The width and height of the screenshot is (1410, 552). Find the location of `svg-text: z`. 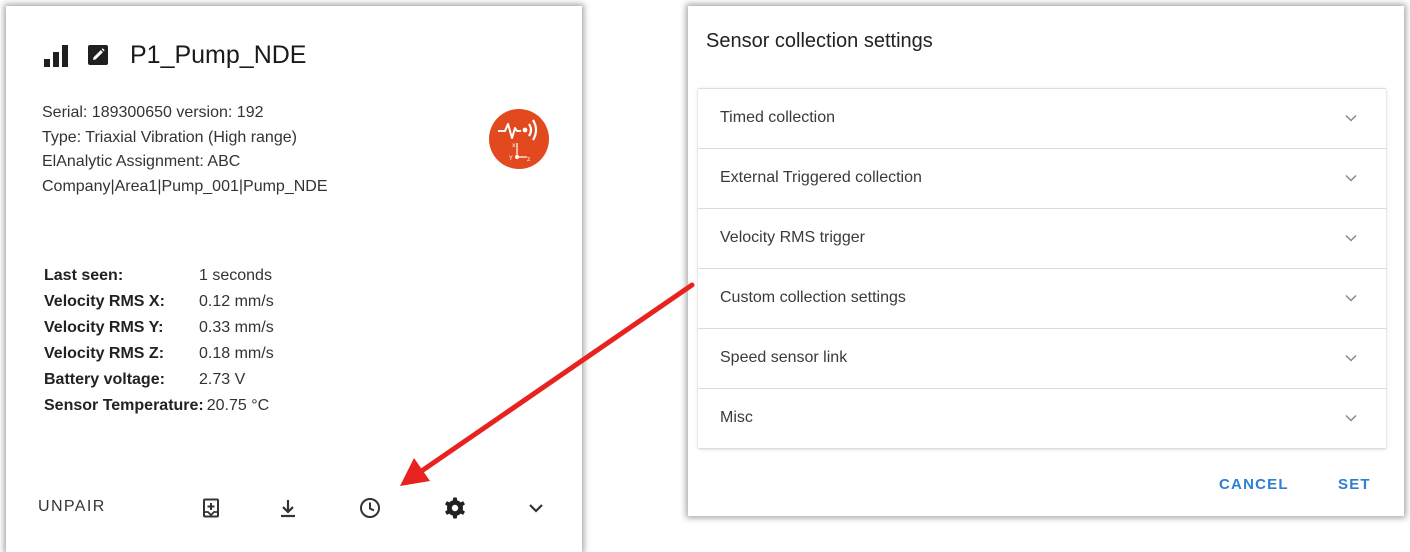

svg-text: z is located at coordinates (528, 159).